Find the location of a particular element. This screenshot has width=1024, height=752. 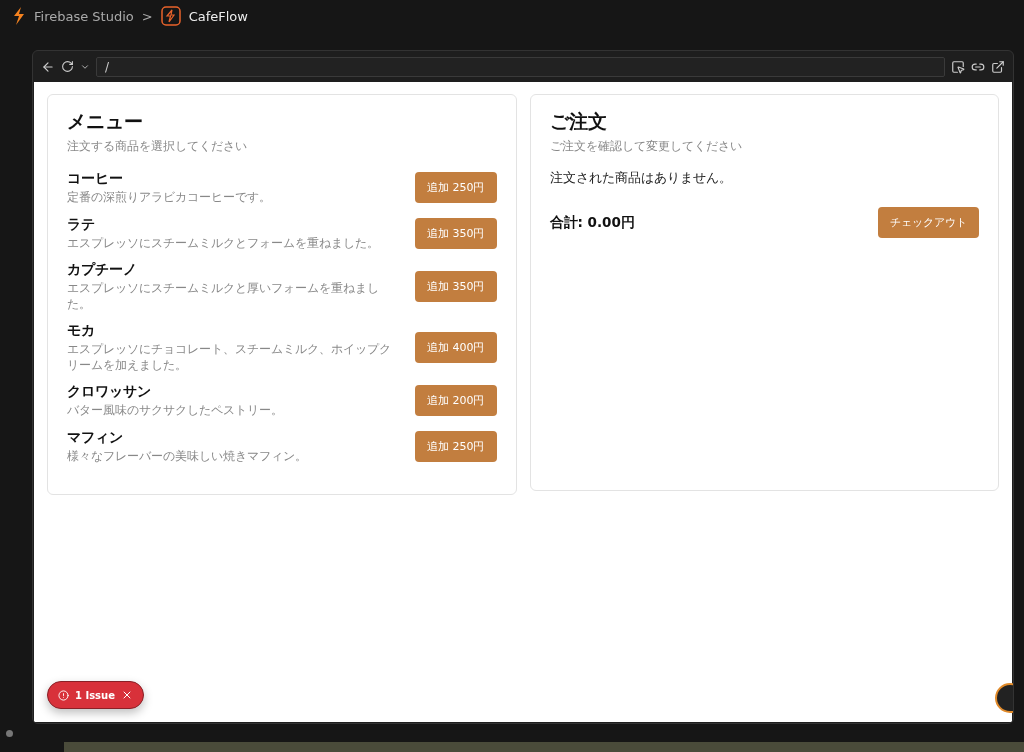

checkout-button: チェックアウト is located at coordinates (928, 222).